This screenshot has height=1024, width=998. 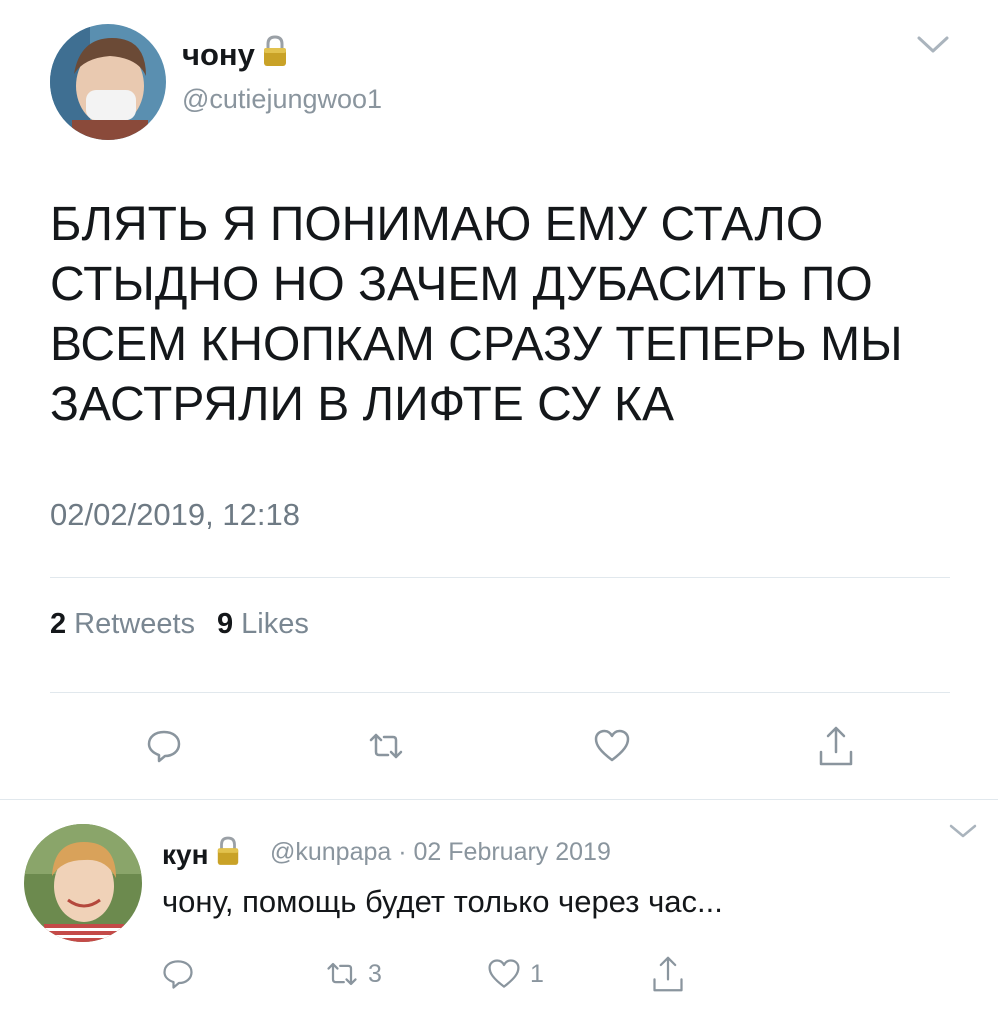 I want to click on likes-count: 9, so click(x=225, y=624).